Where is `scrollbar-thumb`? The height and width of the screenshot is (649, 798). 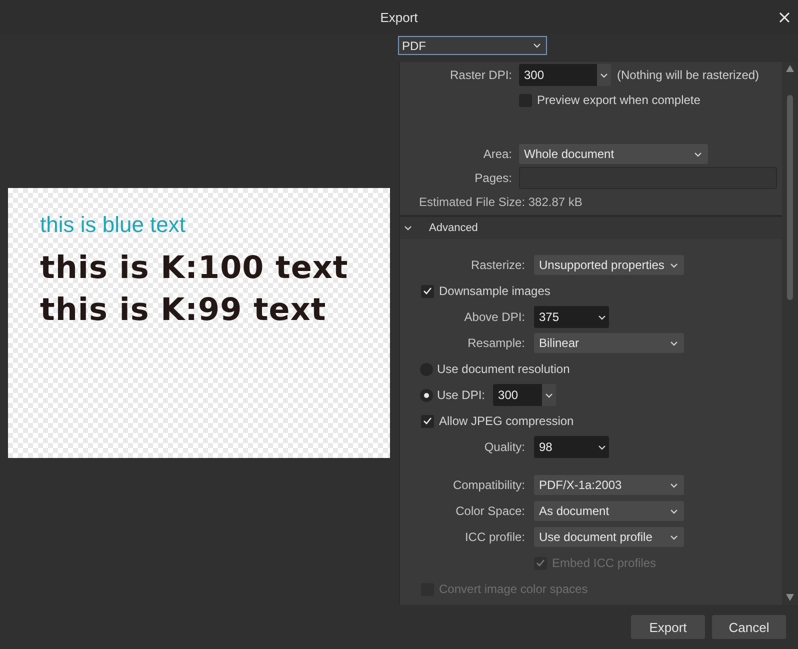 scrollbar-thumb is located at coordinates (790, 197).